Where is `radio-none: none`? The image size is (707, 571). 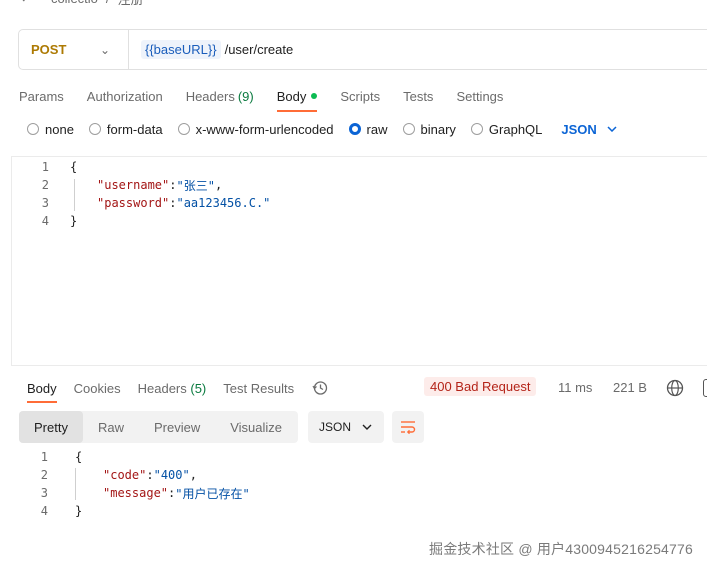
radio-none: none is located at coordinates (50, 129).